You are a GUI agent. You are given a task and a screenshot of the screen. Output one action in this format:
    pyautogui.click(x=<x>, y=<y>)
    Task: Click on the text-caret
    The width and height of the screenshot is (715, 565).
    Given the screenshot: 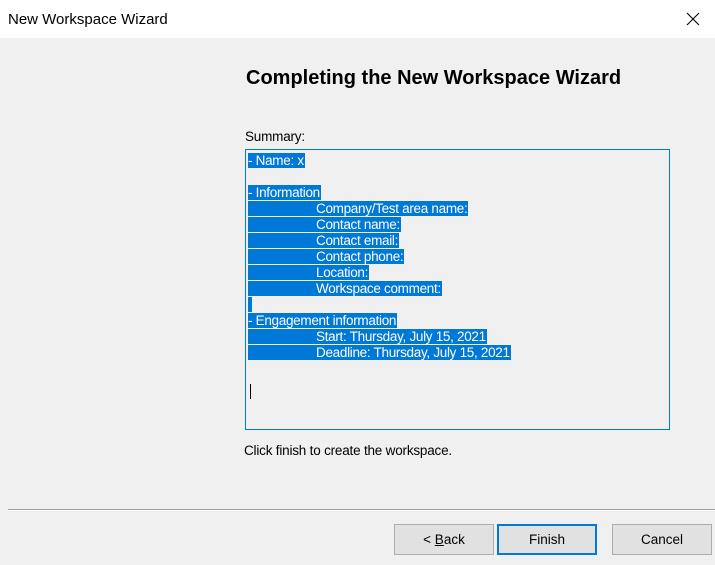 What is the action you would take?
    pyautogui.click(x=250, y=391)
    